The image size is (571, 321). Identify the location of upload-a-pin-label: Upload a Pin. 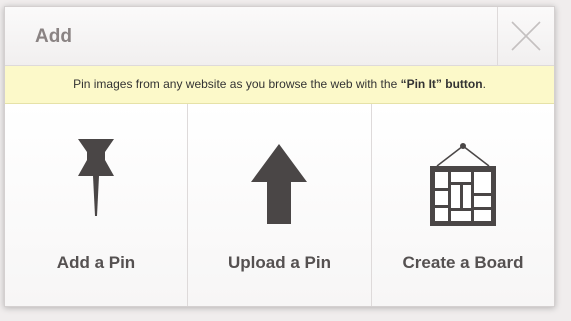
(279, 262).